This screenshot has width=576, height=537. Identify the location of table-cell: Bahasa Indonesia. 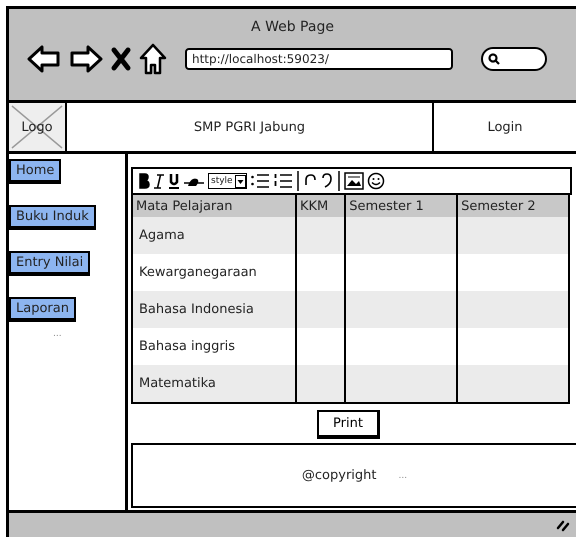
(214, 309).